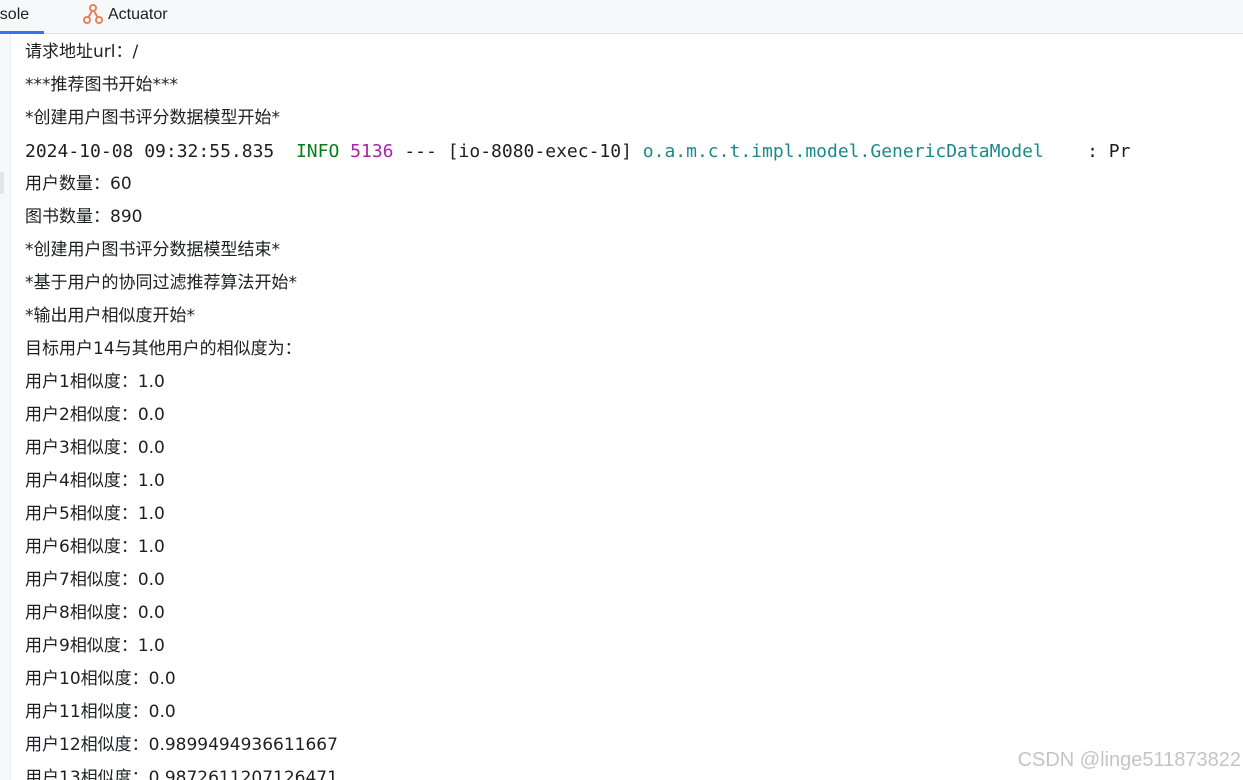 This screenshot has height=780, width=1243. Describe the element at coordinates (95, 382) in the screenshot. I see `similarity-line: 用户1相似度：1.0` at that location.